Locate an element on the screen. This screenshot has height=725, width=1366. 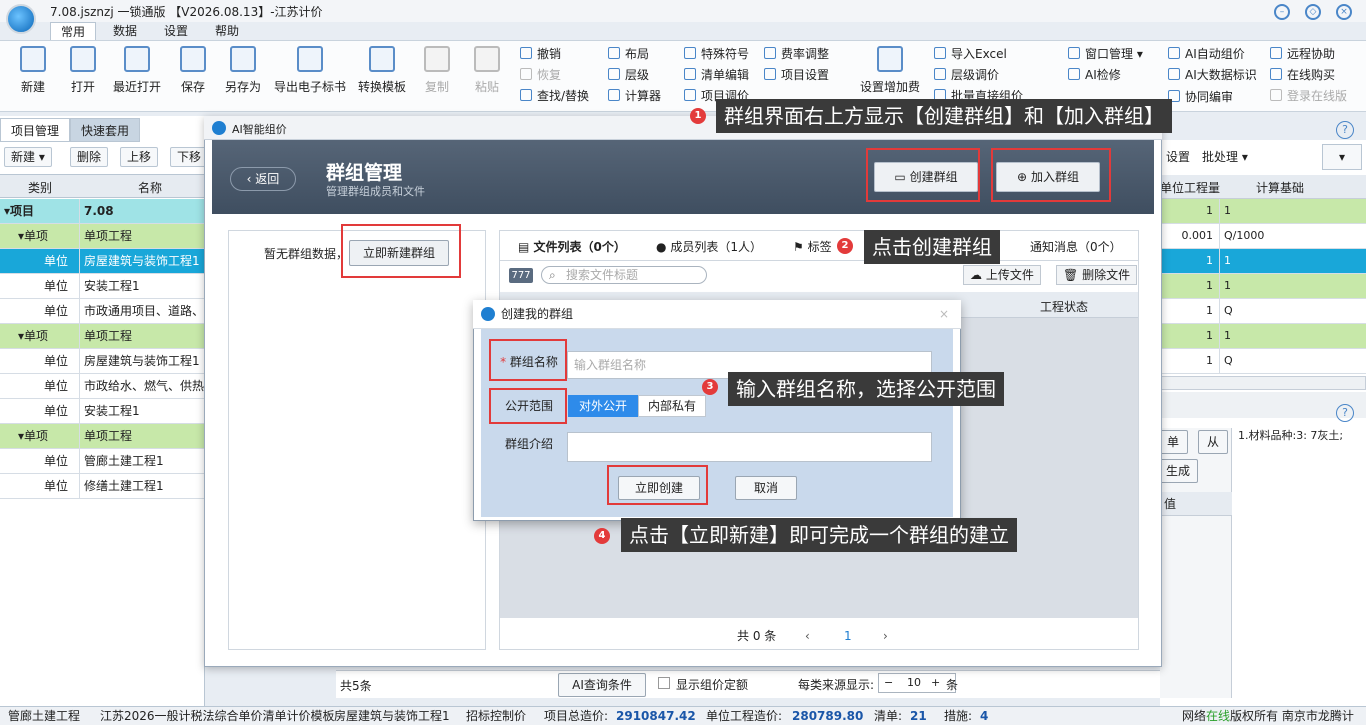
upload-file-button: ☁ 上传文件 is located at coordinates (1002, 275).